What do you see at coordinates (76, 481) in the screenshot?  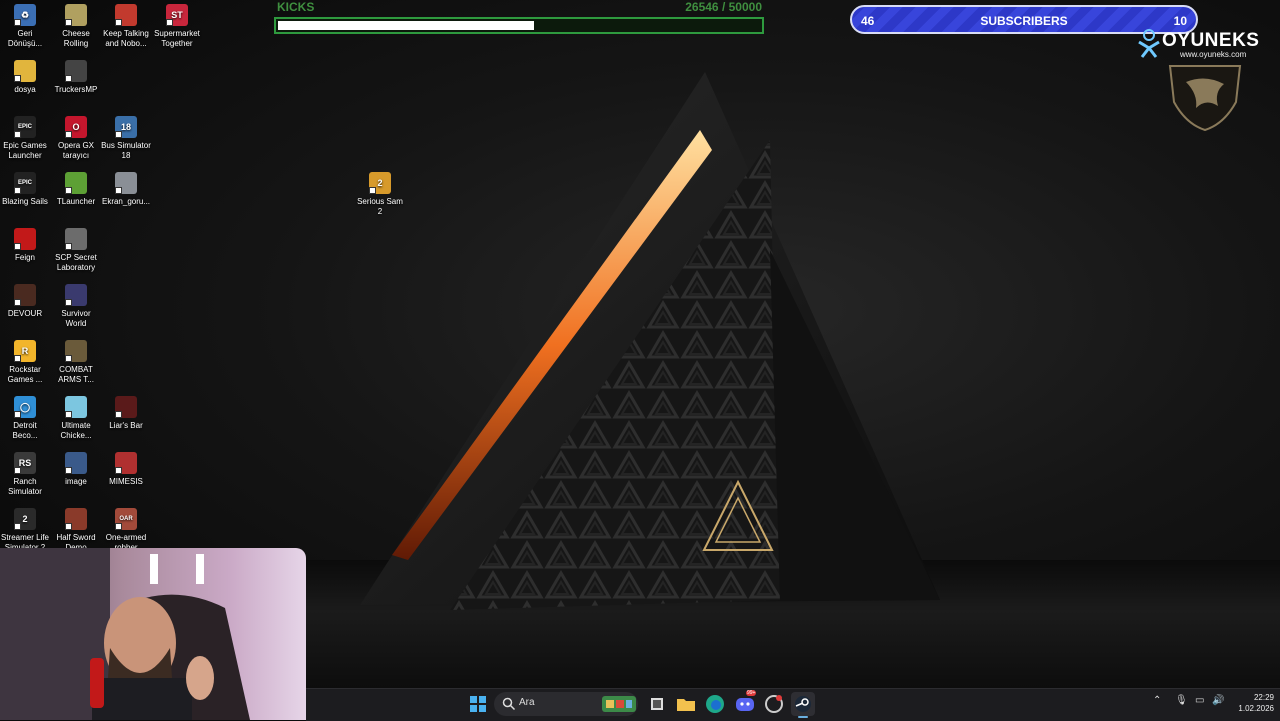 I see `desktop-shortcut-label: image` at bounding box center [76, 481].